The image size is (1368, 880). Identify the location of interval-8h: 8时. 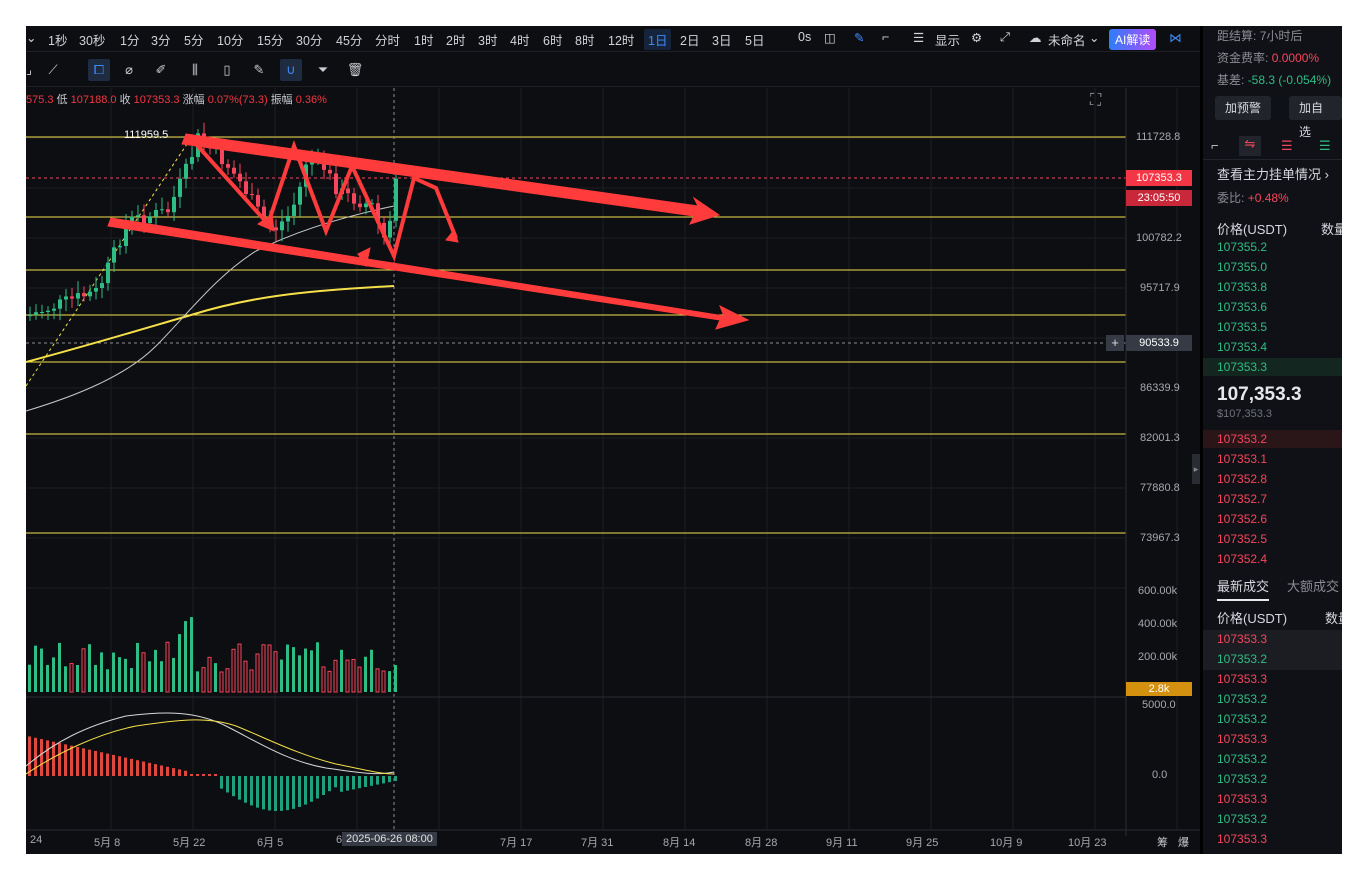
(584, 39).